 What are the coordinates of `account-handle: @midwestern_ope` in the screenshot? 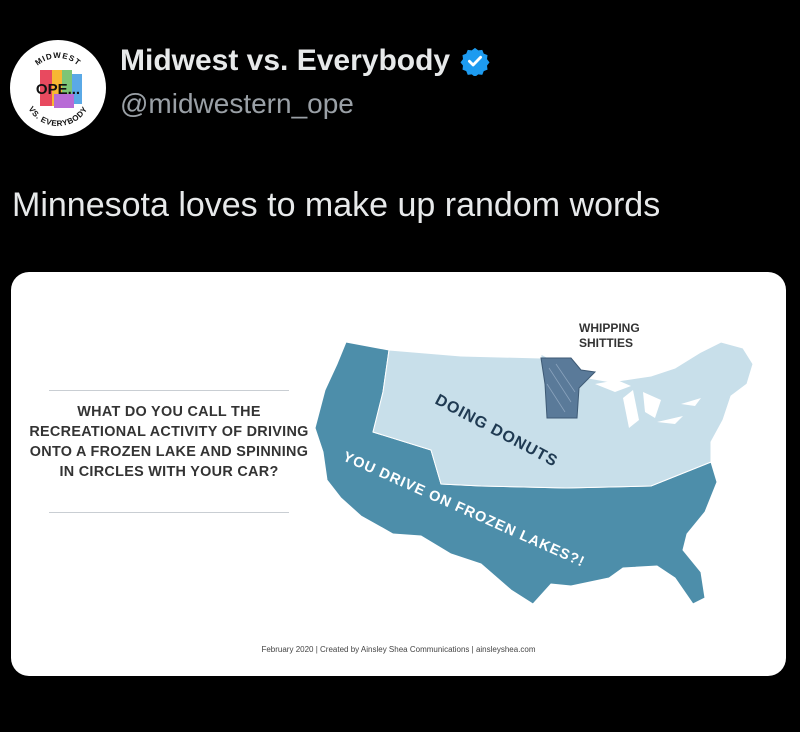 It's located at (237, 104).